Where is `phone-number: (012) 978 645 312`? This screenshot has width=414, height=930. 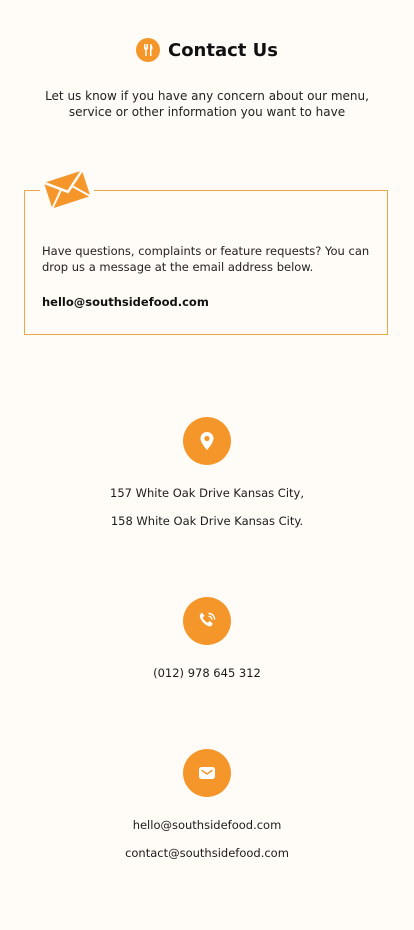
phone-number: (012) 978 645 312 is located at coordinates (207, 673).